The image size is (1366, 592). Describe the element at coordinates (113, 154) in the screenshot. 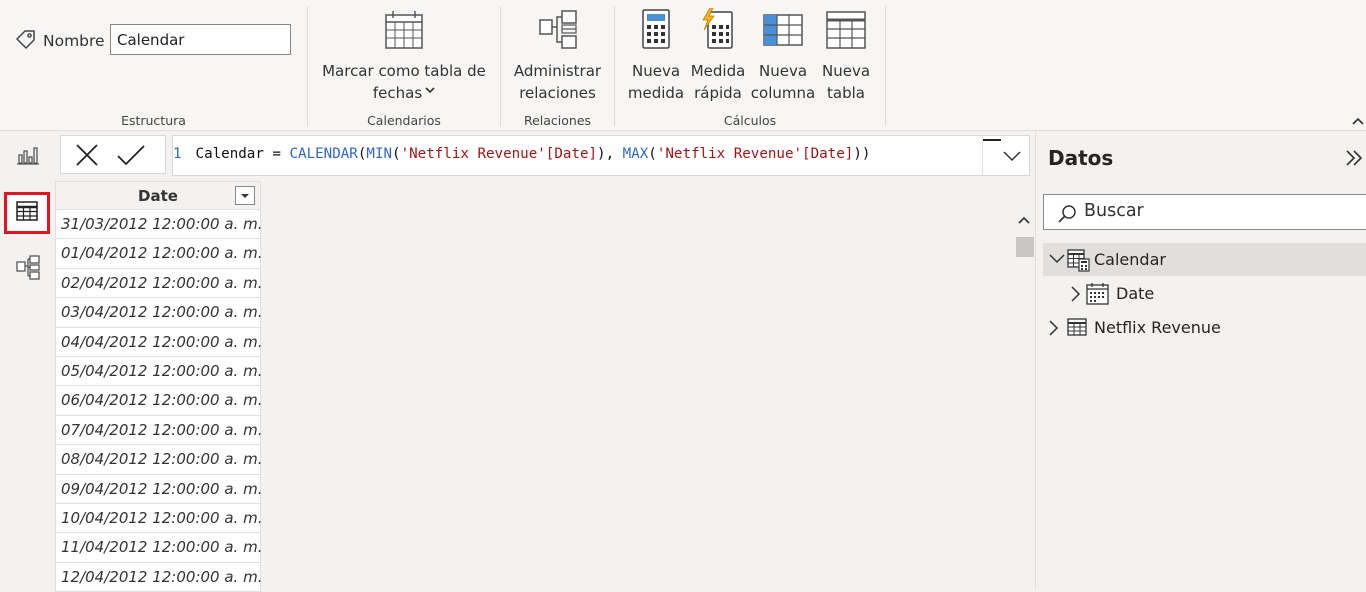

I see `formula-actions` at that location.